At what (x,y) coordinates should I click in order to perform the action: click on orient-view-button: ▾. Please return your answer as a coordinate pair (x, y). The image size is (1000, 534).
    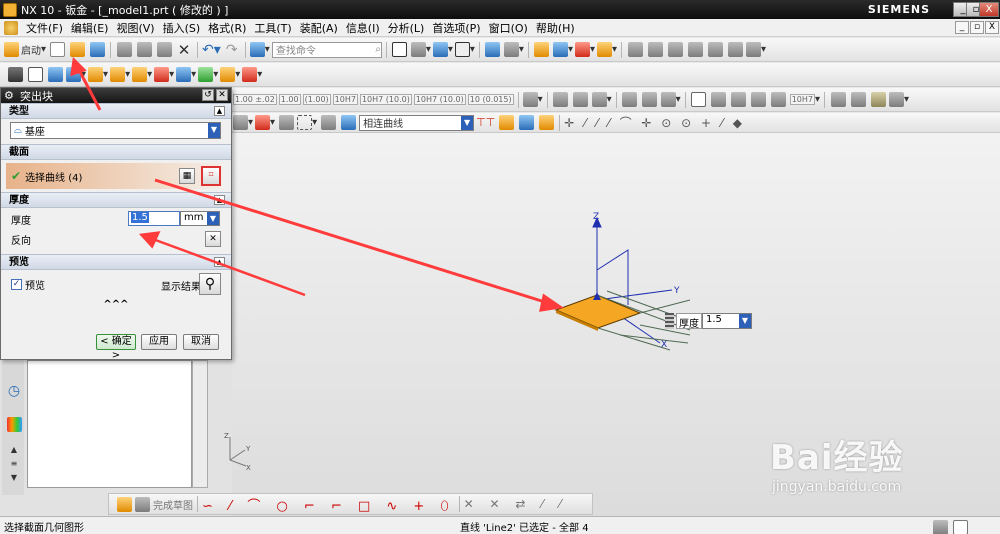
    Looking at the image, I should click on (420, 50).